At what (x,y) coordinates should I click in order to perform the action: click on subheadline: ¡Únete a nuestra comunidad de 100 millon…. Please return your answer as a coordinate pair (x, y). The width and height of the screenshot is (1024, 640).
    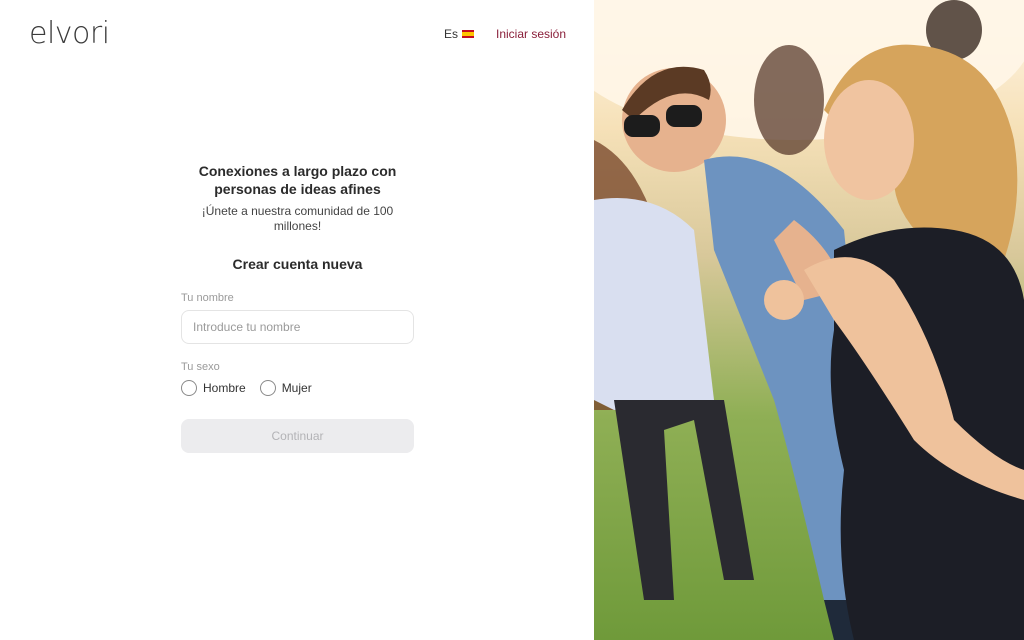
    Looking at the image, I should click on (297, 218).